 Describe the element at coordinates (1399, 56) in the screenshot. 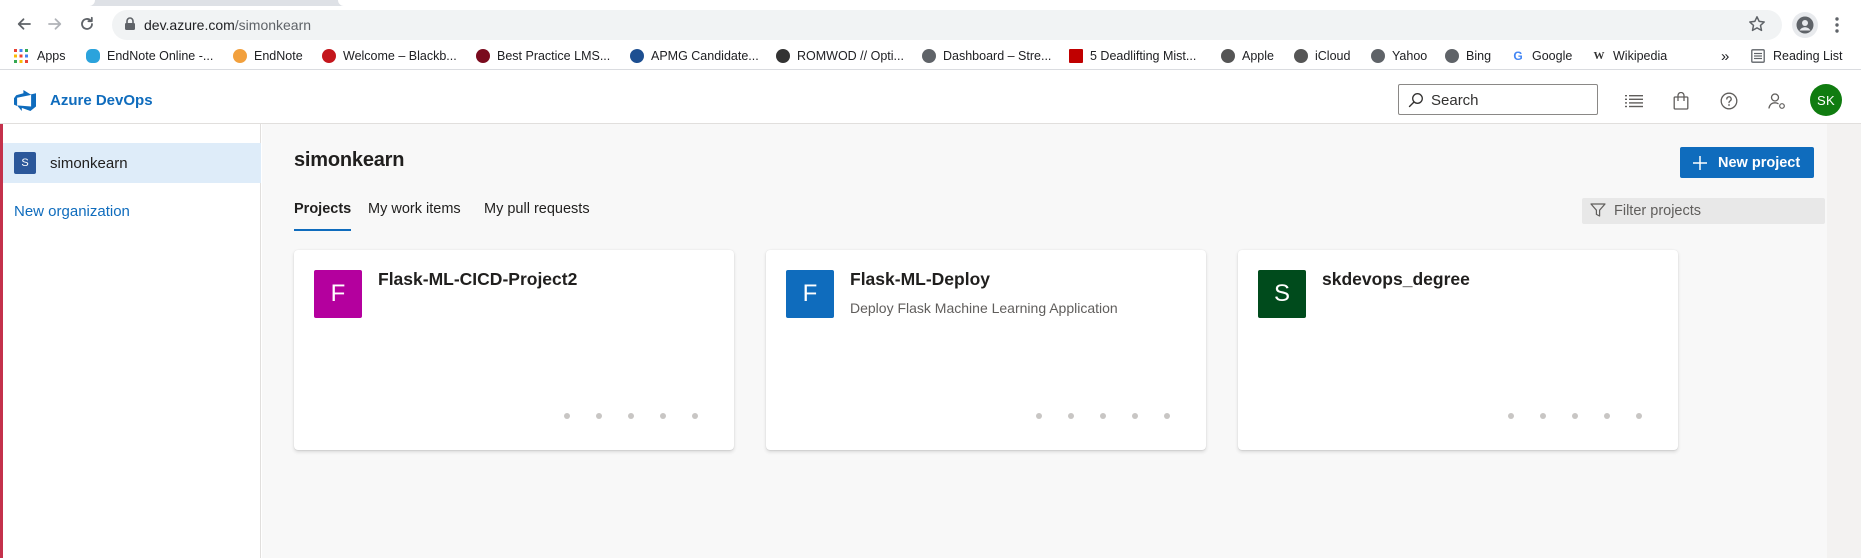

I see `bookmark-yahoo: Yahoo` at that location.